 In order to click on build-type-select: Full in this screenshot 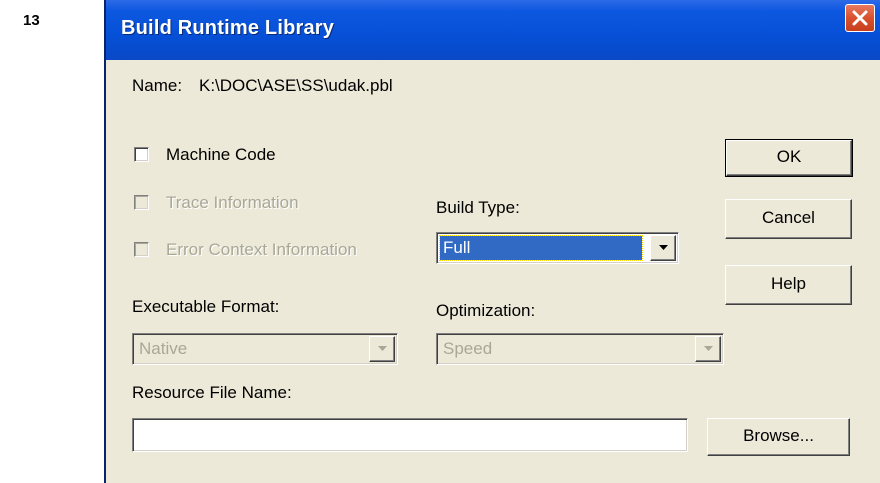, I will do `click(557, 248)`.